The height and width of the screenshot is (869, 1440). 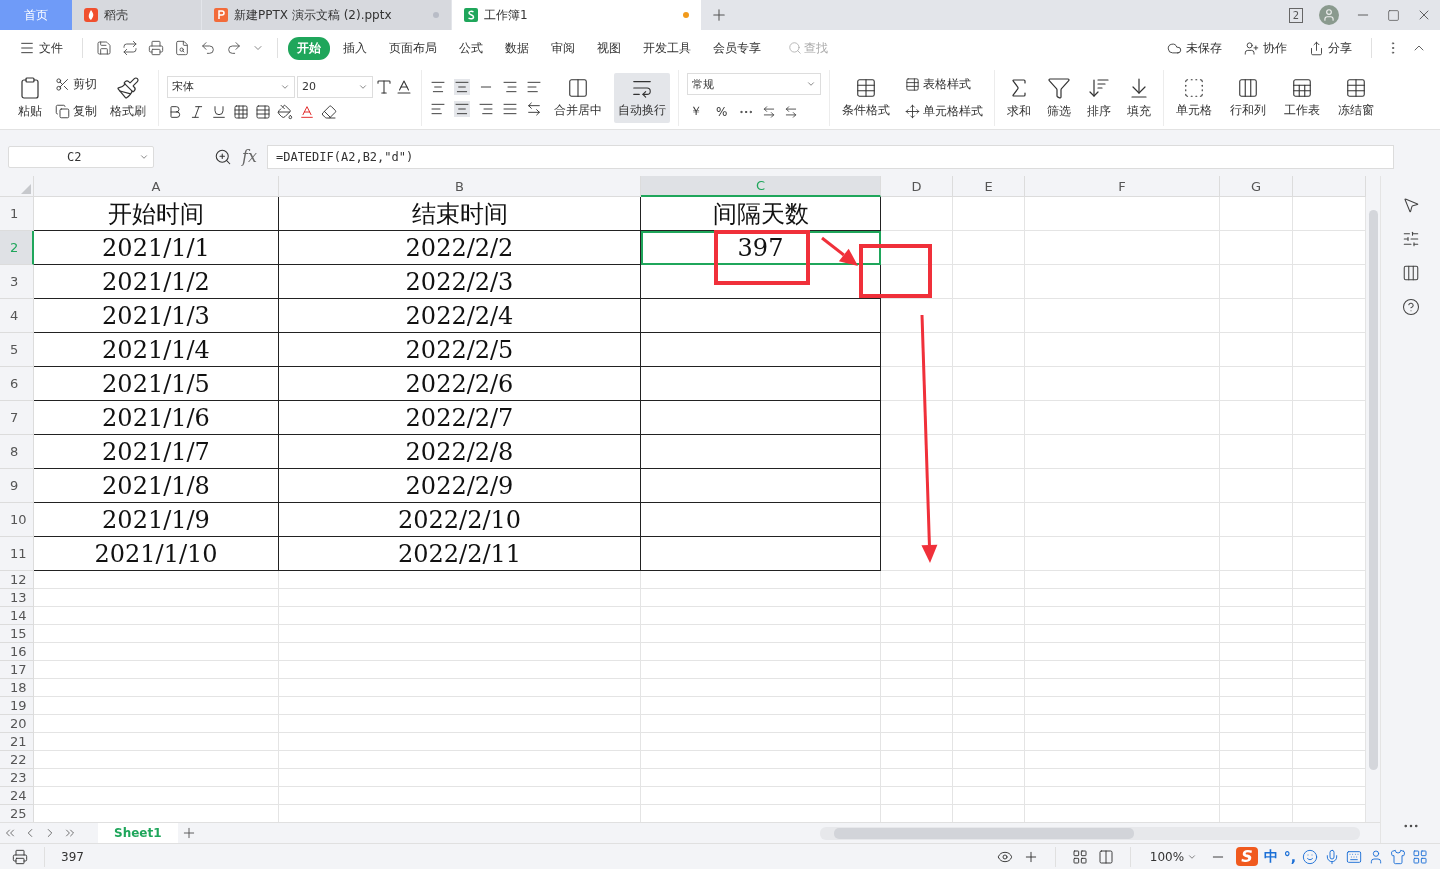 What do you see at coordinates (355, 48) in the screenshot?
I see `ribbon-tab: 插入` at bounding box center [355, 48].